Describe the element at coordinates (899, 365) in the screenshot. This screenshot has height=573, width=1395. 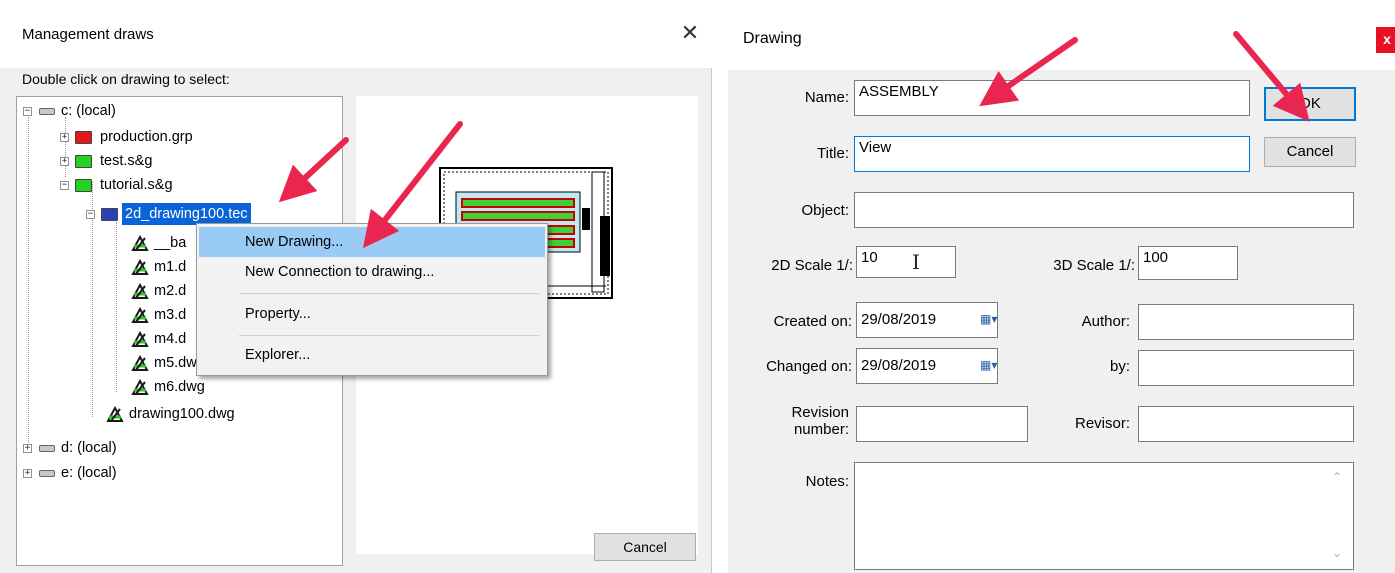
I see `changed-on-value: 29/08/2019` at that location.